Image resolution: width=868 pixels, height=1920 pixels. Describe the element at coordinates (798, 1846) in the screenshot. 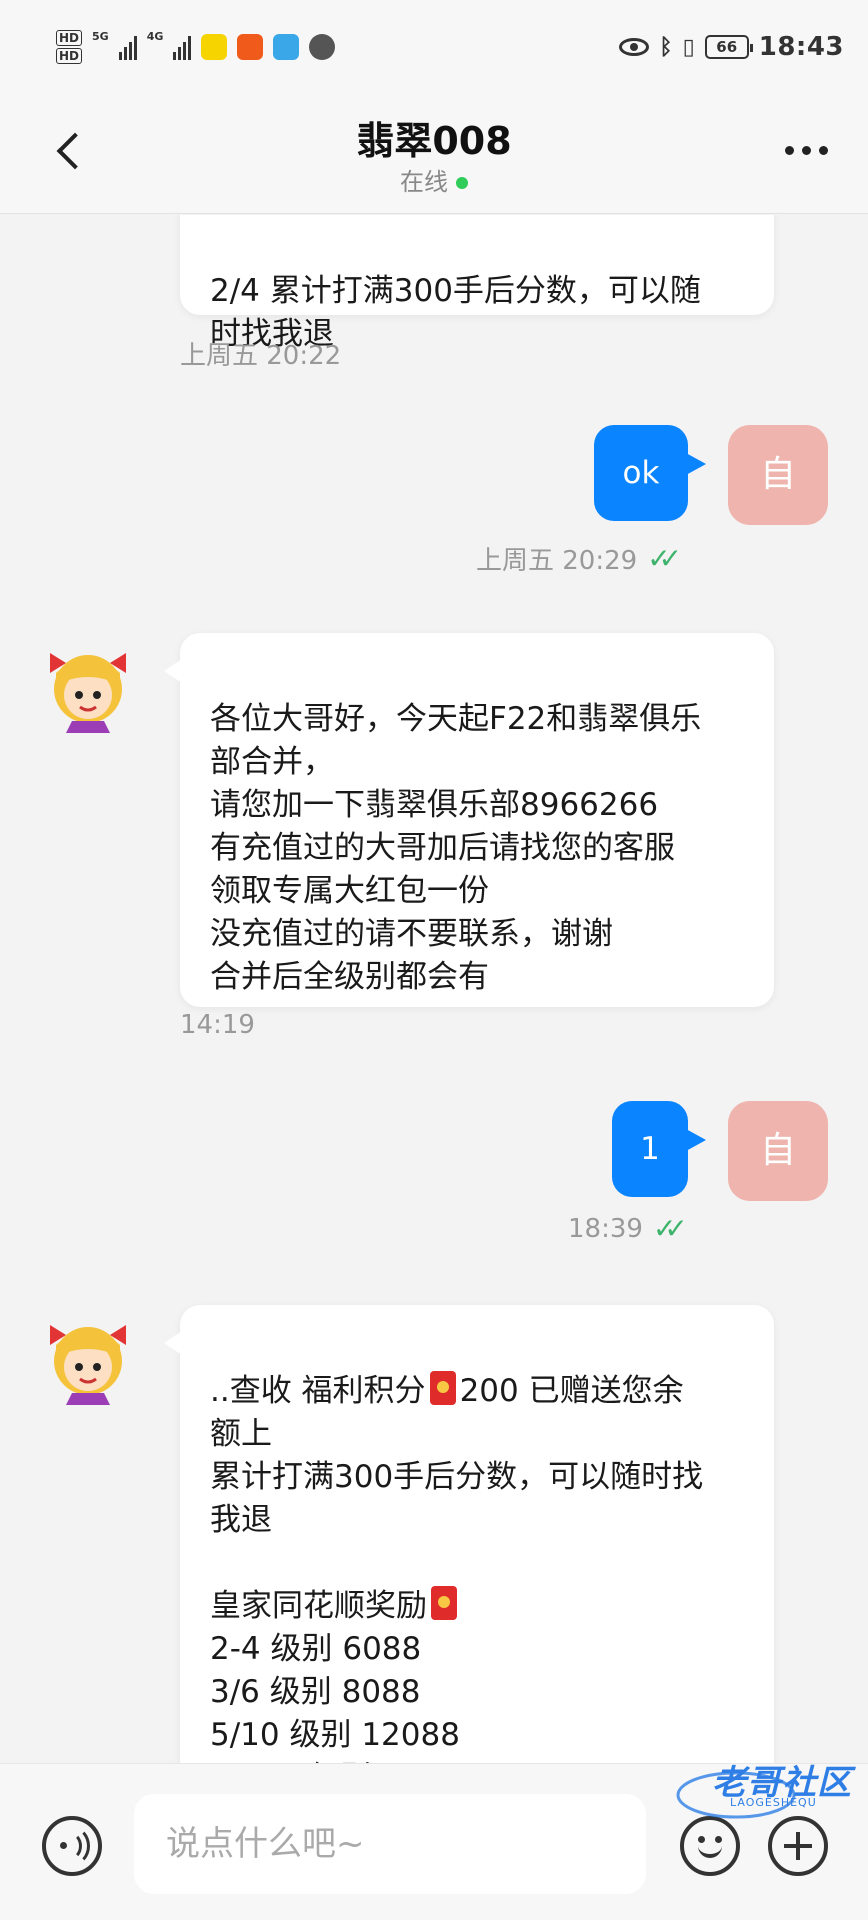

I see `add-attachment-icon` at that location.